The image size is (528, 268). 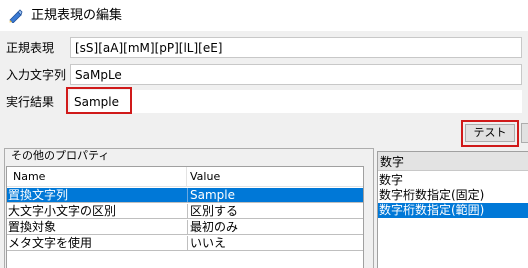 I want to click on result-field, so click(x=296, y=101).